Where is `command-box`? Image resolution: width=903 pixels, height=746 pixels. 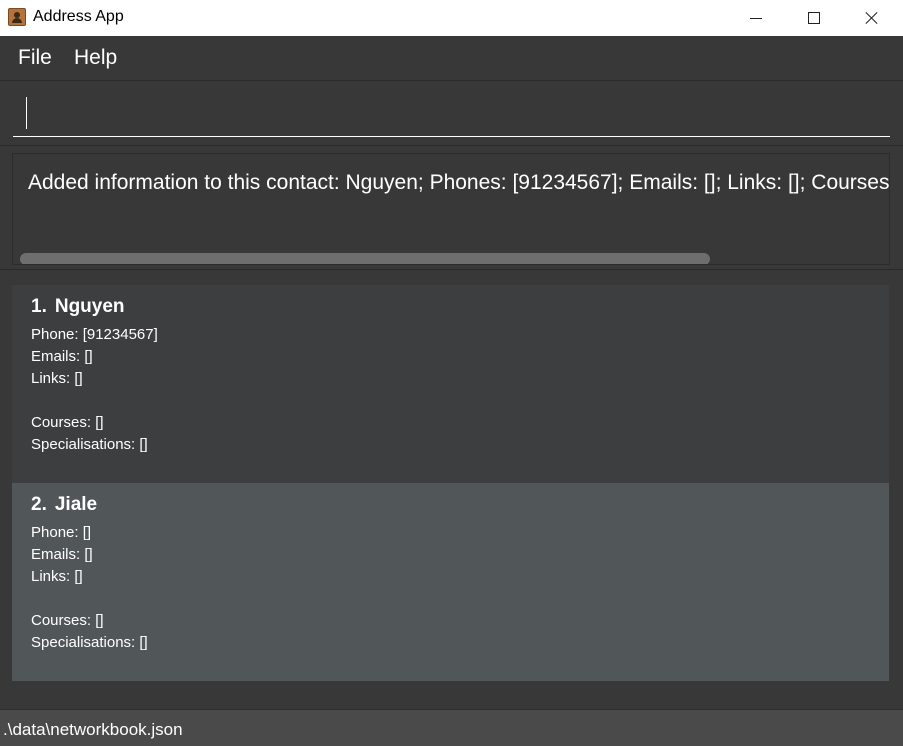
command-box is located at coordinates (451, 113).